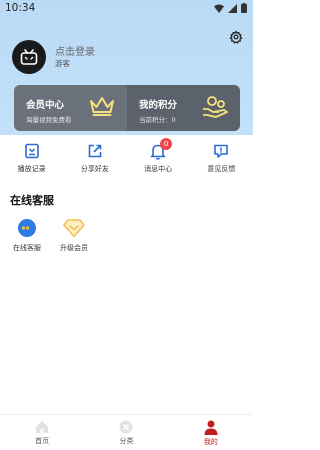 Image resolution: width=320 pixels, height=450 pixels. What do you see at coordinates (20, 8) in the screenshot?
I see `status-time: 10:34` at bounding box center [20, 8].